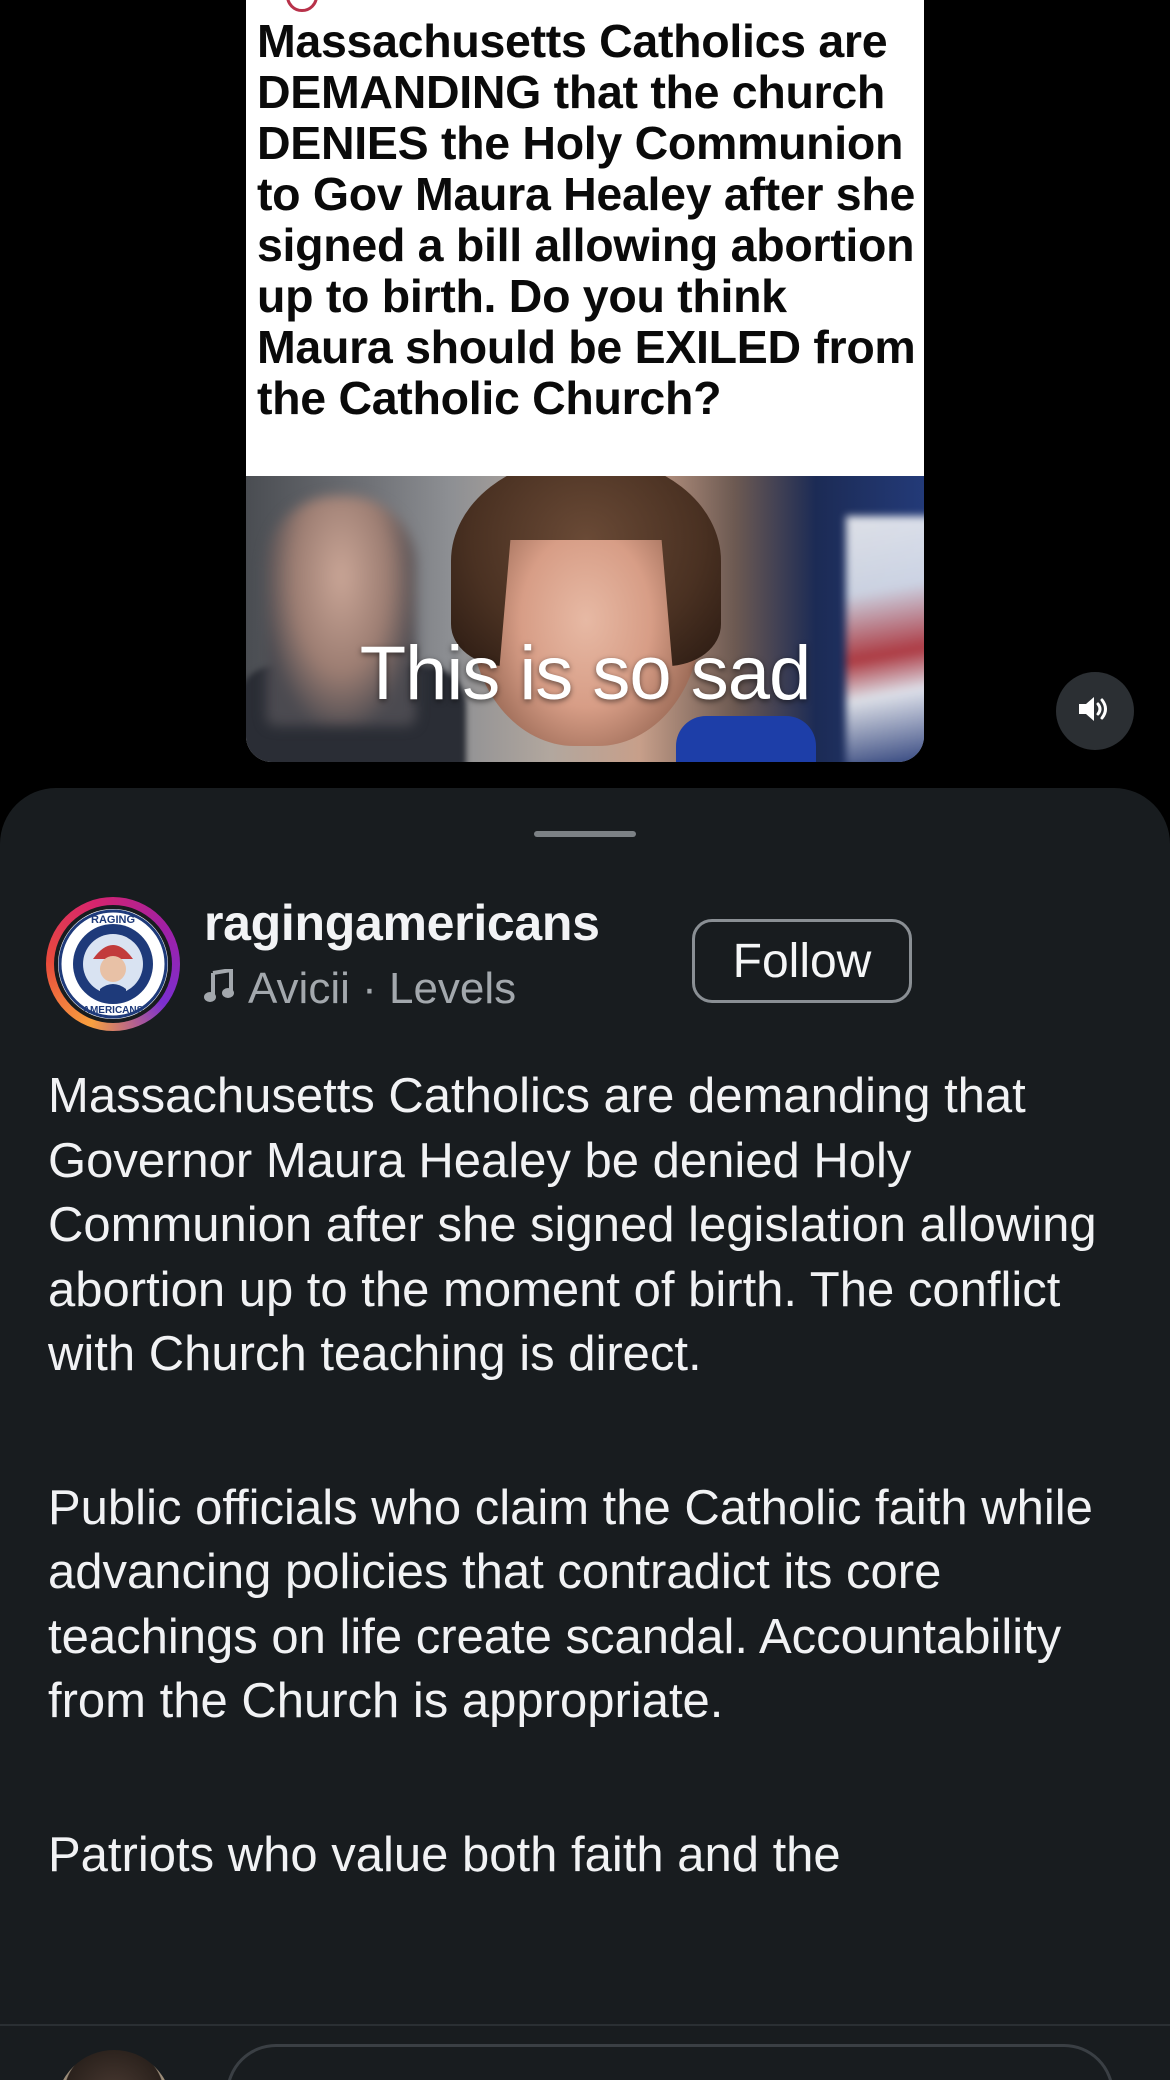 This screenshot has width=1170, height=2080. I want to click on audio-track-label: Avicii · Levels, so click(382, 988).